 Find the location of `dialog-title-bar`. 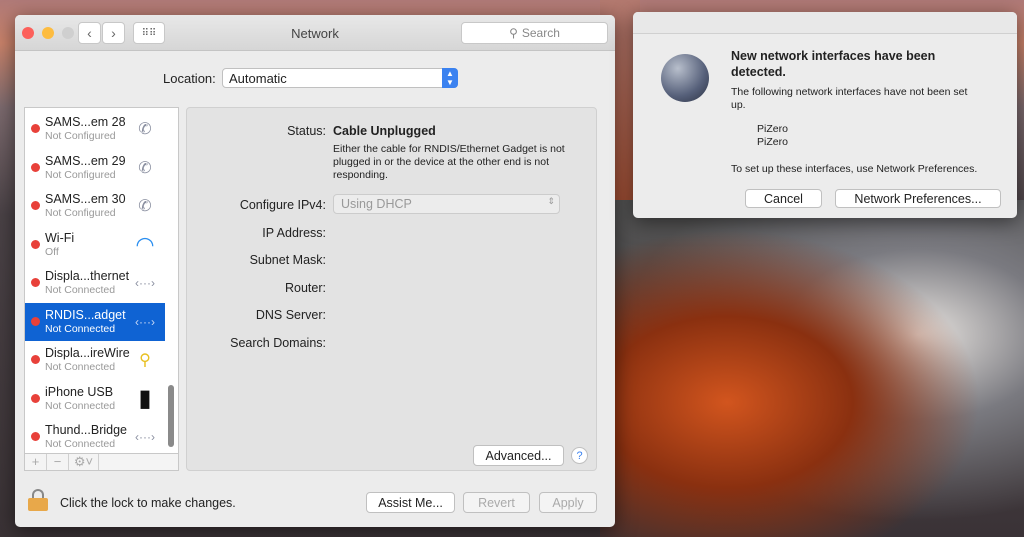

dialog-title-bar is located at coordinates (825, 23).